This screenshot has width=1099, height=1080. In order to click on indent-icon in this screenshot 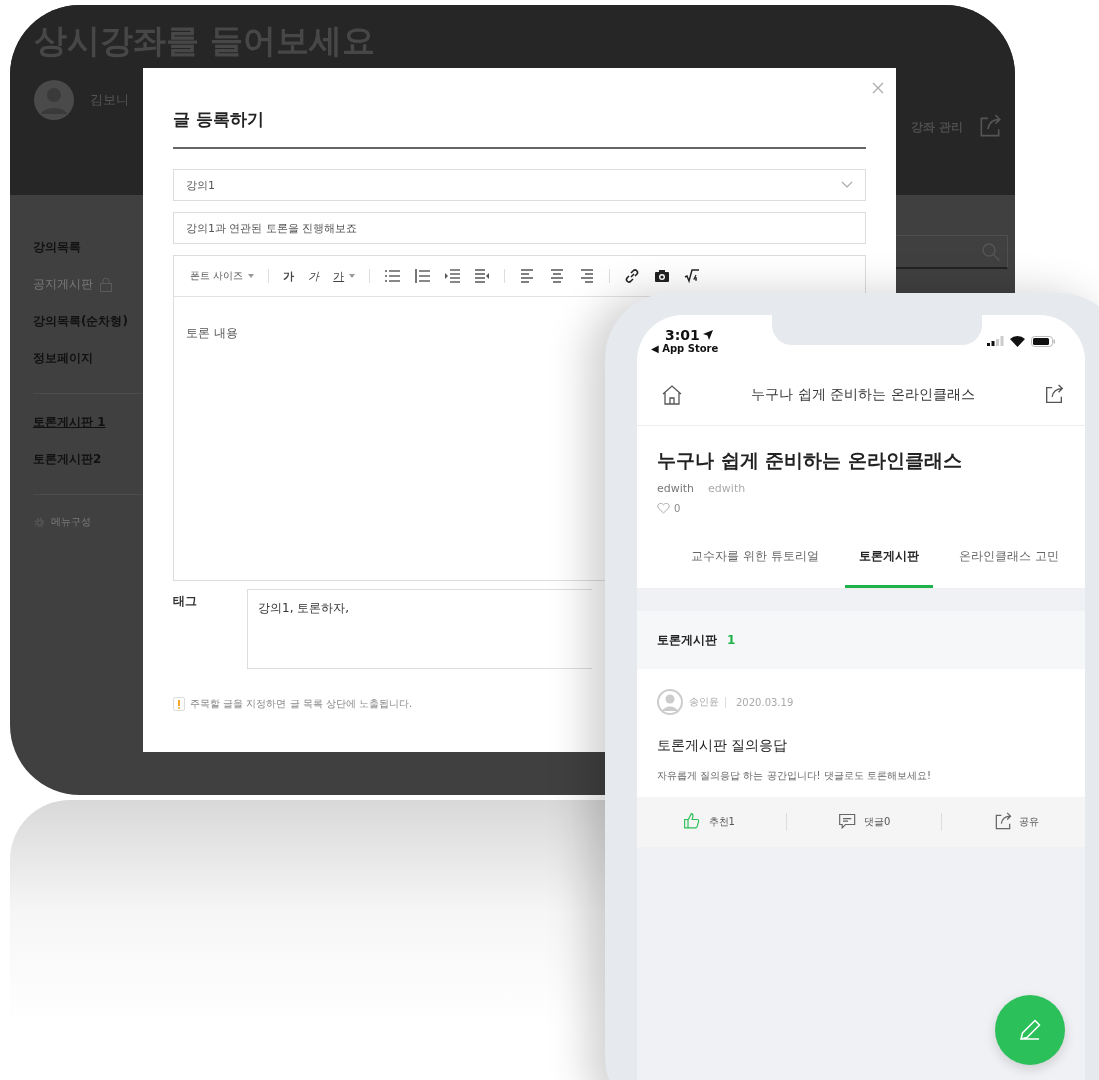, I will do `click(452, 276)`.